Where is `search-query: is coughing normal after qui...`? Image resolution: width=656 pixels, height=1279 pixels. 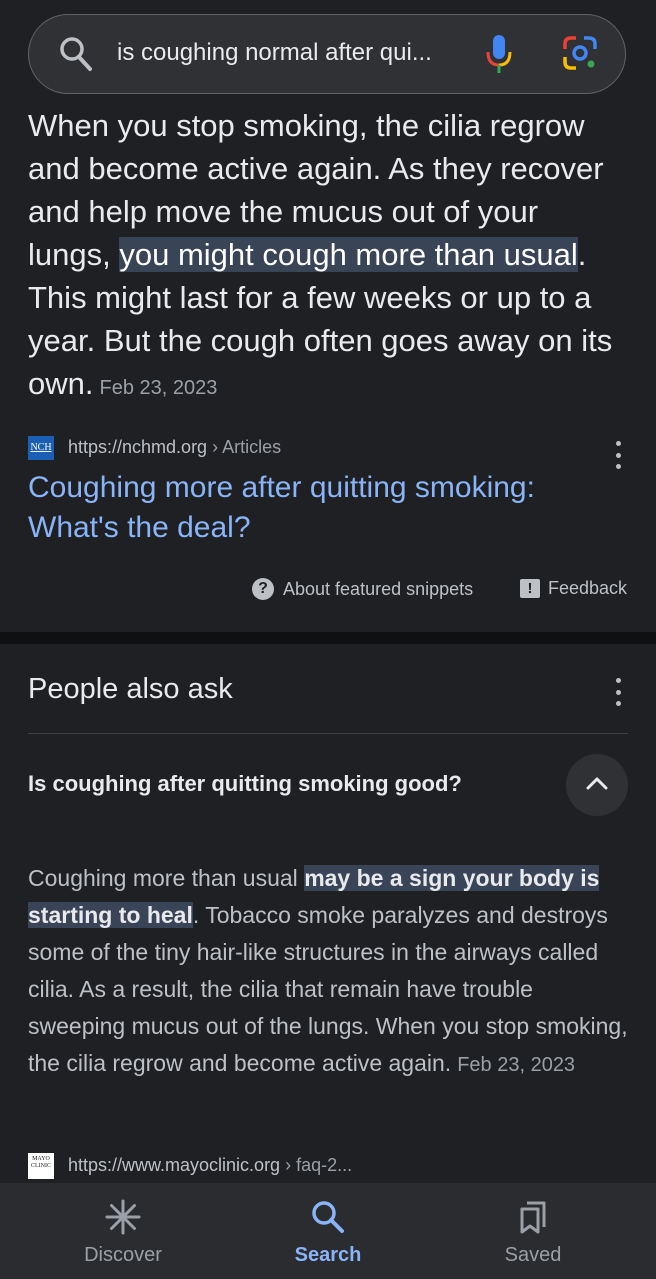 search-query: is coughing normal after qui... is located at coordinates (297, 53).